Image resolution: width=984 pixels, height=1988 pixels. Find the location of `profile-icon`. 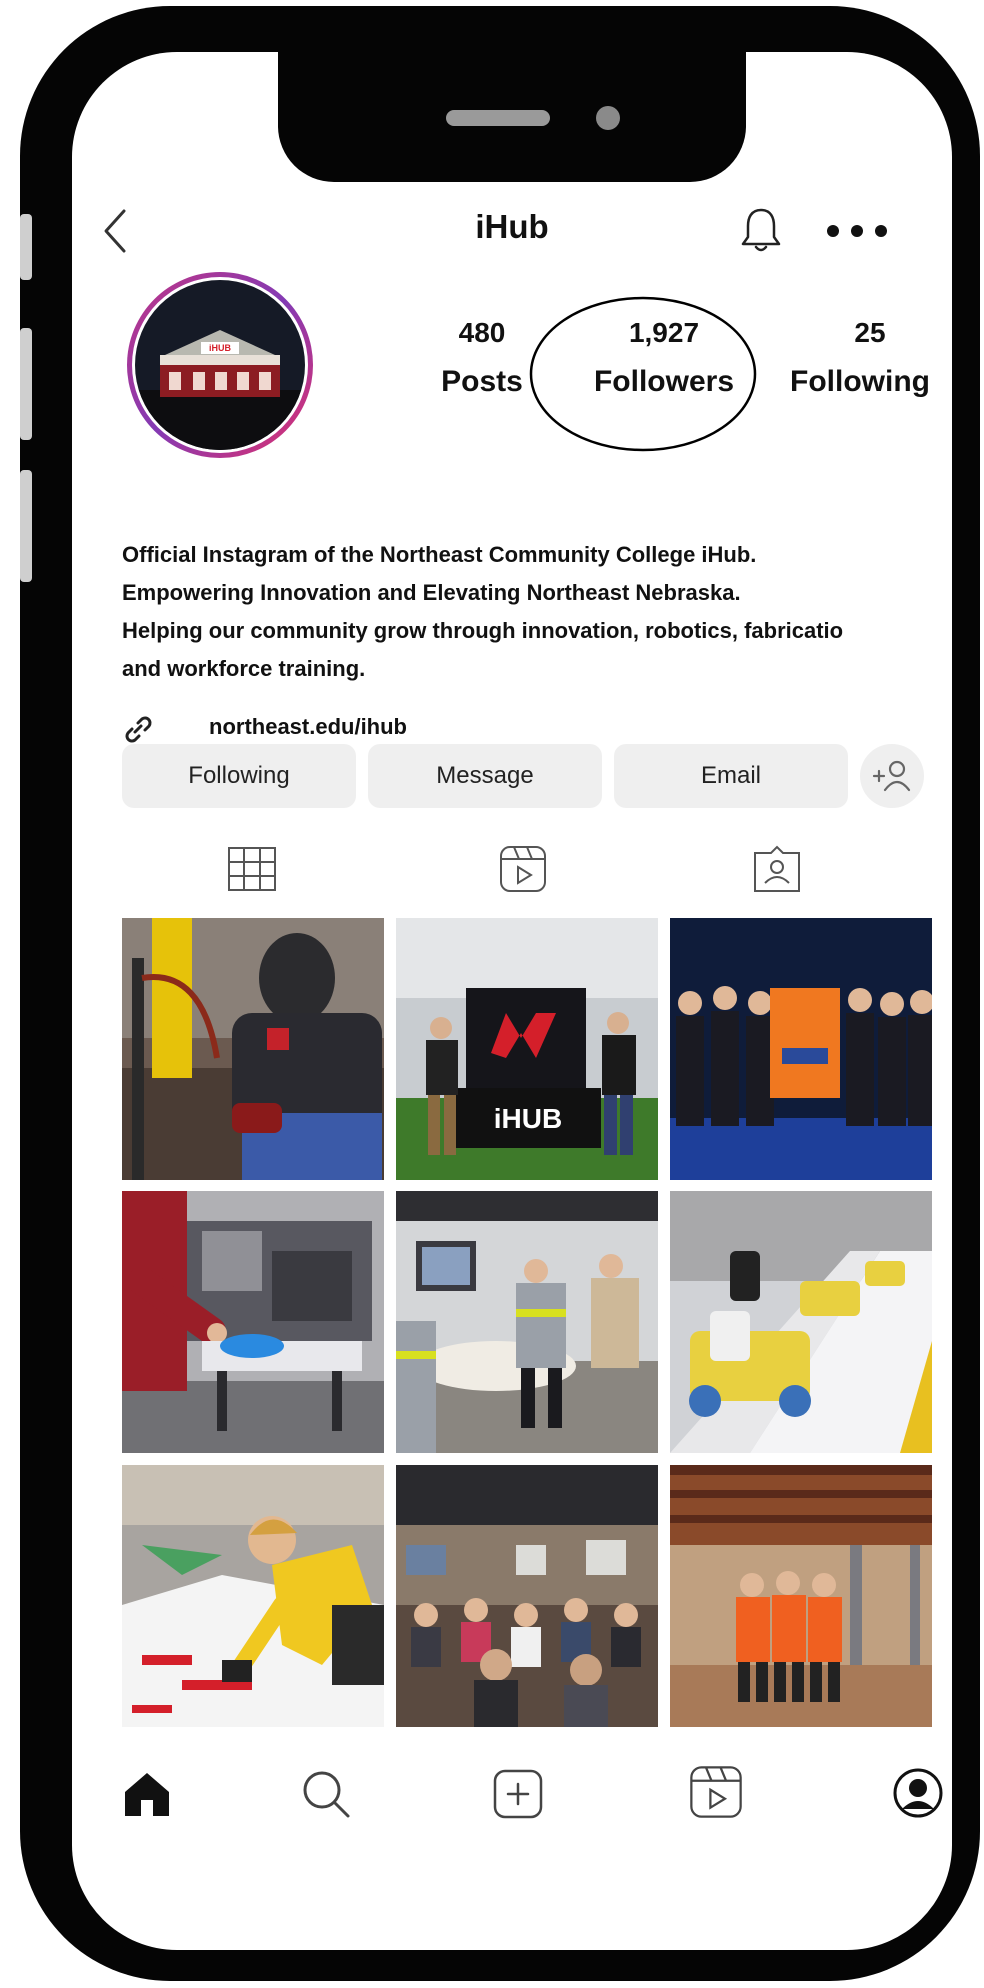

profile-icon is located at coordinates (918, 1793).